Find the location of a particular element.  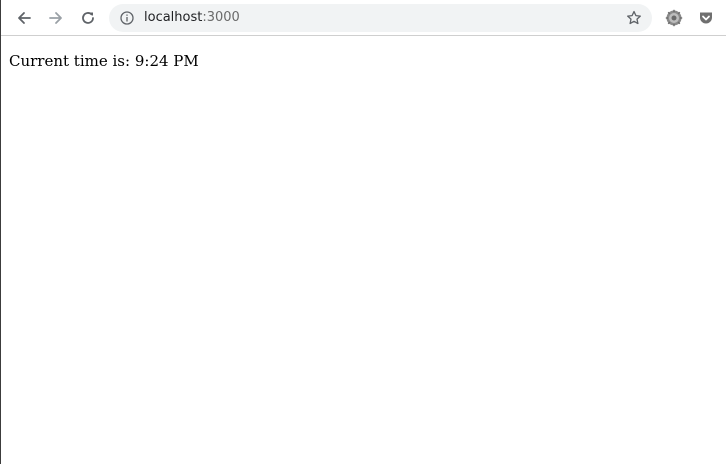

back-button is located at coordinates (24, 18).